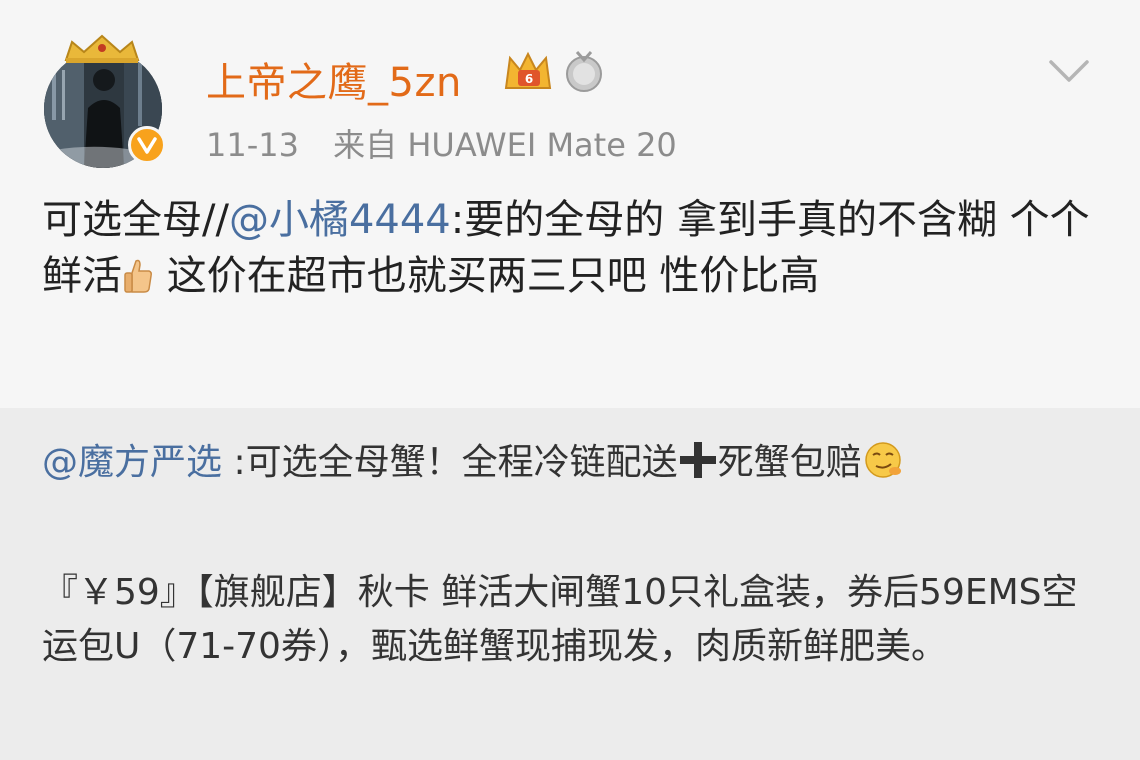 The width and height of the screenshot is (1140, 760). Describe the element at coordinates (584, 71) in the screenshot. I see `medal-icon` at that location.